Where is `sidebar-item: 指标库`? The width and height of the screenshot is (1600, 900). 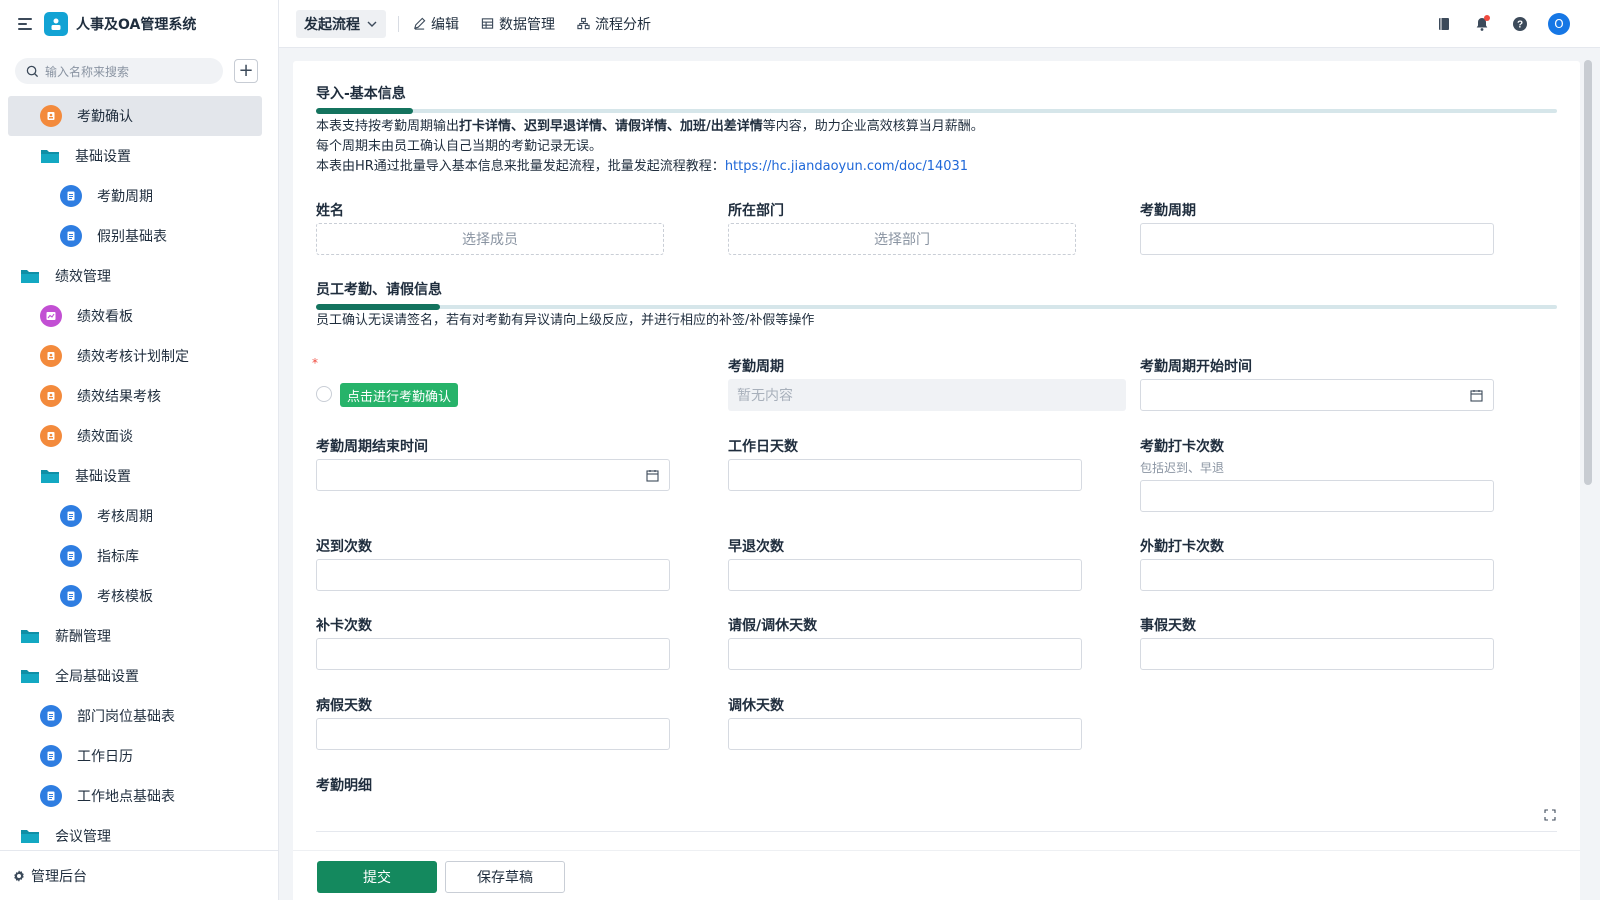
sidebar-item: 指标库 is located at coordinates (139, 556).